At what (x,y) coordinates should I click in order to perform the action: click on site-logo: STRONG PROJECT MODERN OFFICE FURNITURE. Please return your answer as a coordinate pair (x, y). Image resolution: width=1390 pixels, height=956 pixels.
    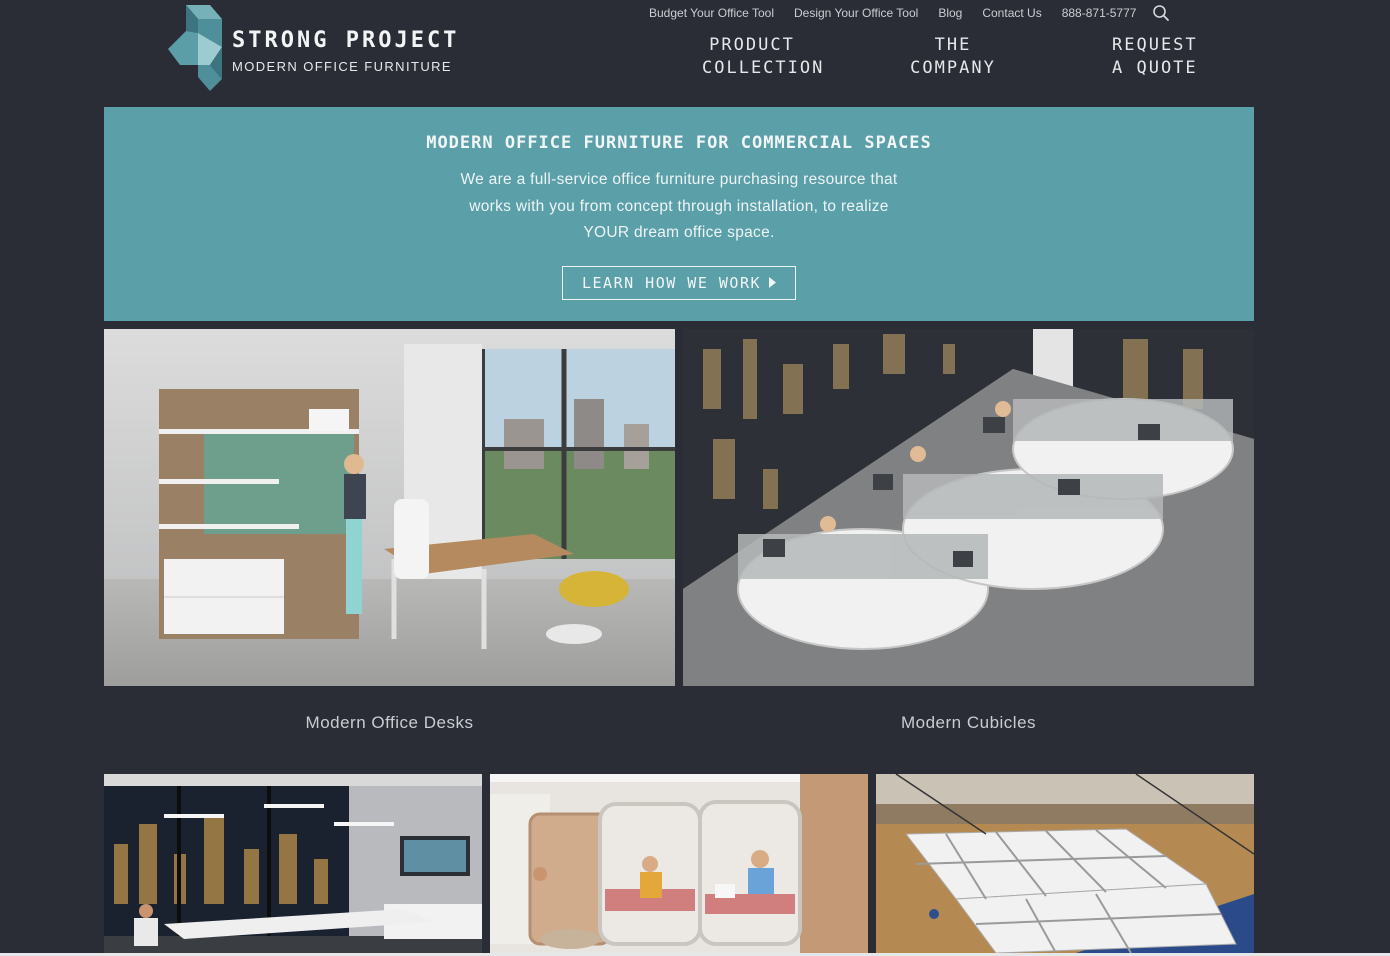
    Looking at the image, I should click on (312, 49).